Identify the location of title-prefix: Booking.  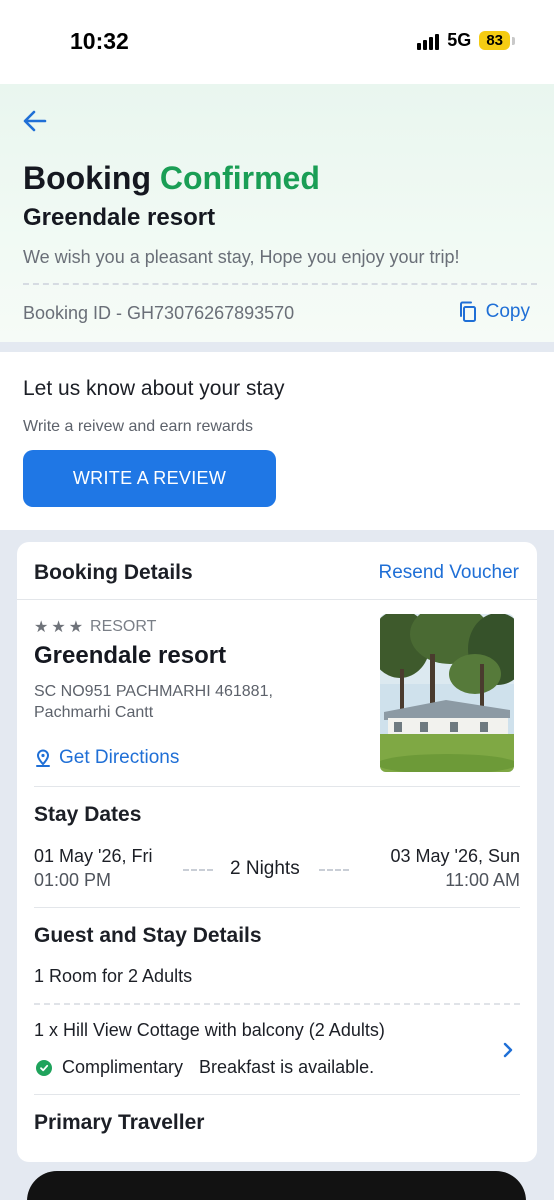
(87, 178).